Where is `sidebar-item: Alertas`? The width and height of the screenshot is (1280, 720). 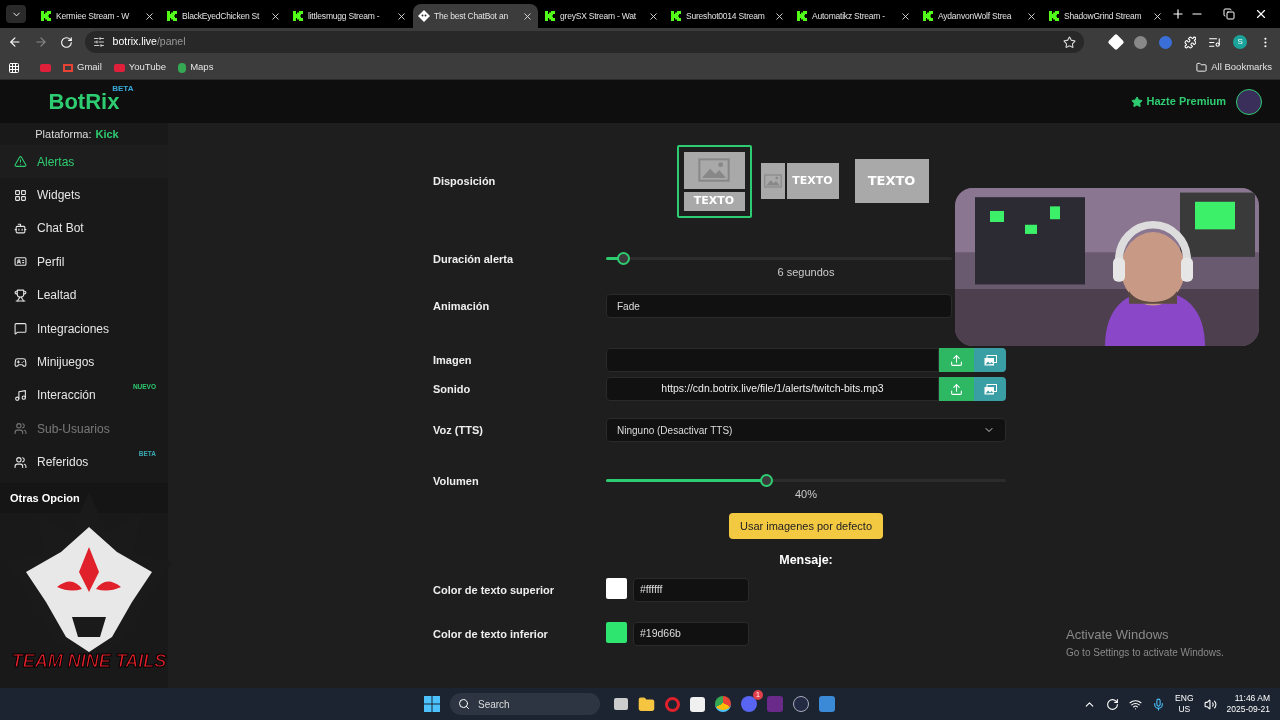 sidebar-item: Alertas is located at coordinates (84, 162).